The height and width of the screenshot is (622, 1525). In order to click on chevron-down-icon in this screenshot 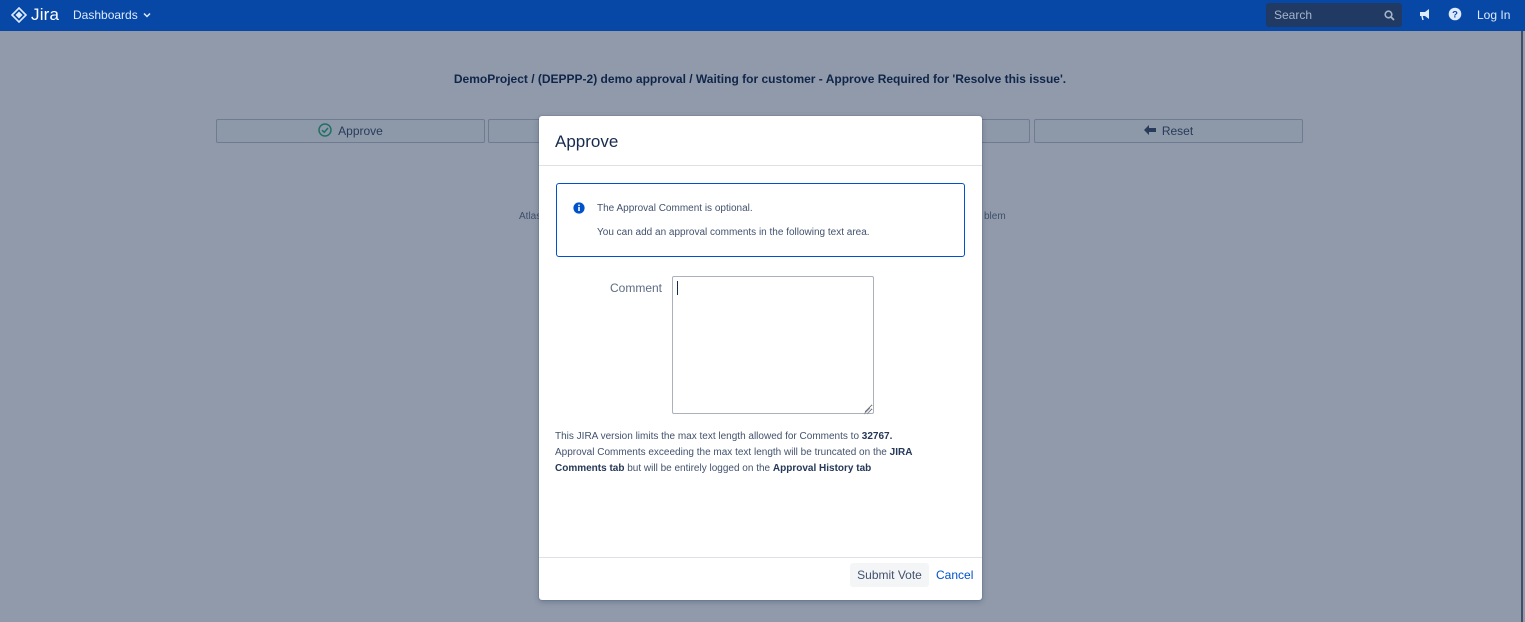, I will do `click(144, 15)`.